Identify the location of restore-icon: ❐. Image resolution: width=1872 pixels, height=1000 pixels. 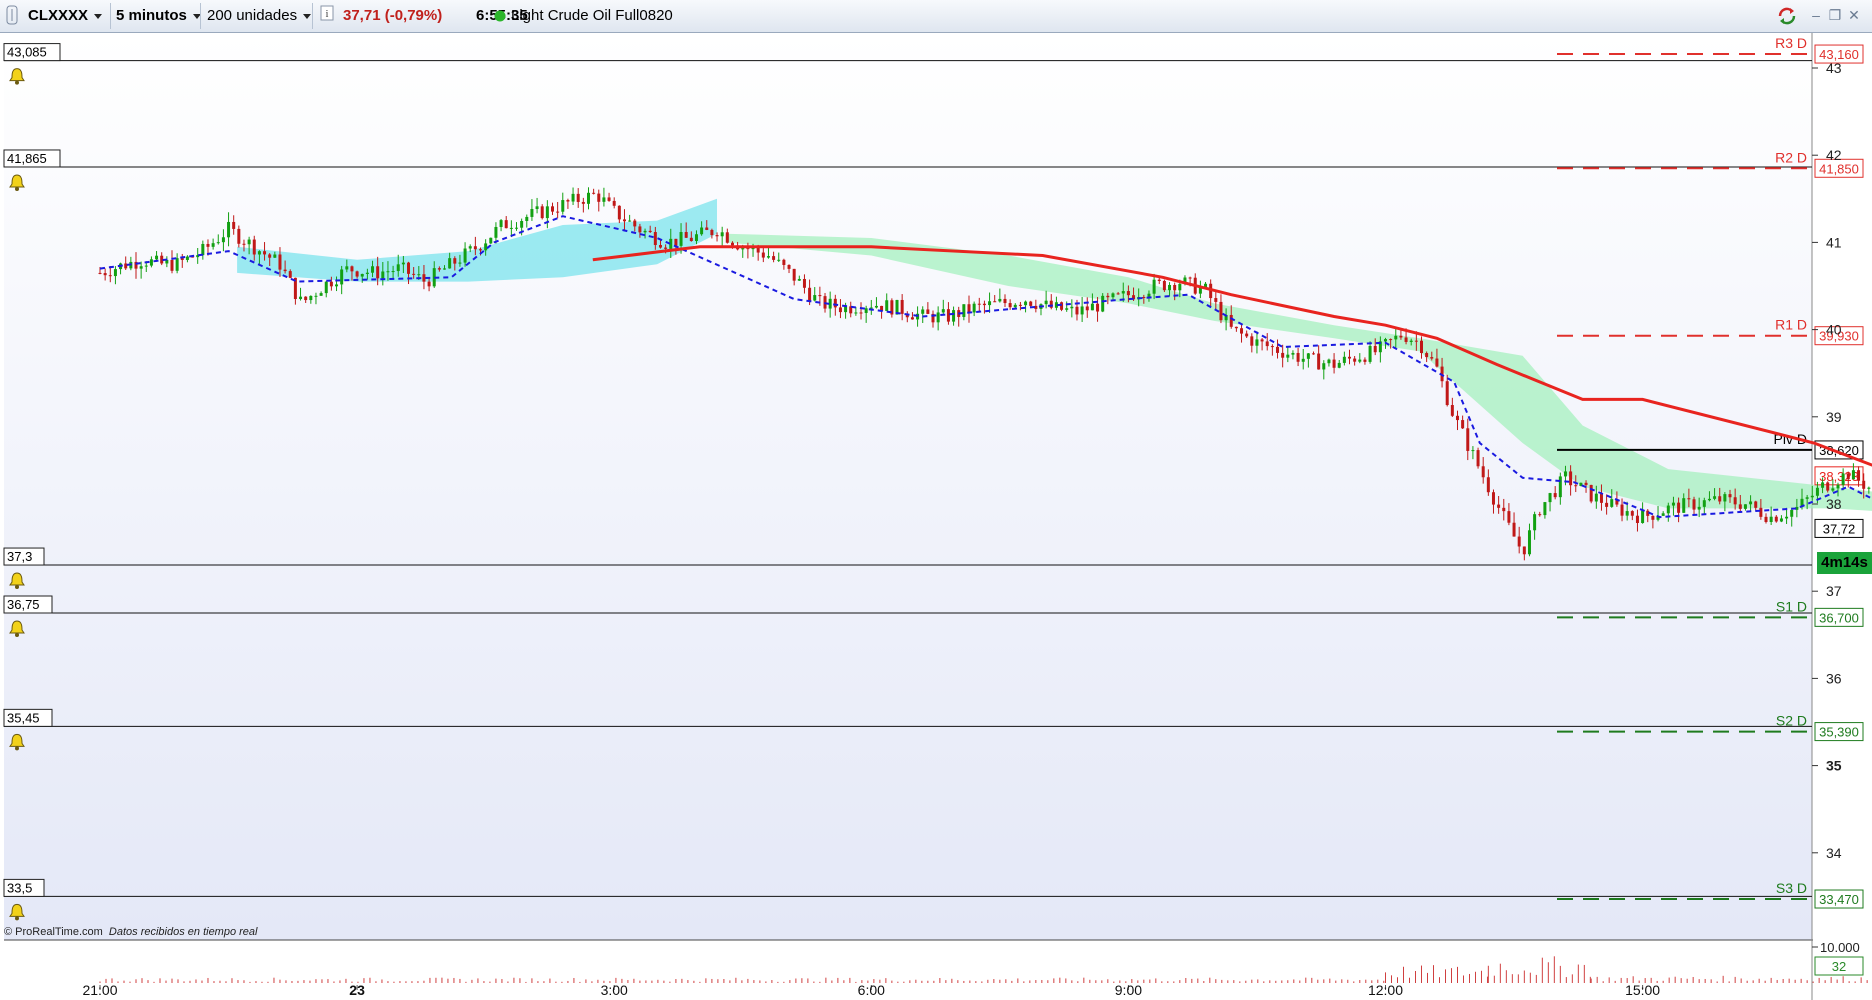
(1835, 15).